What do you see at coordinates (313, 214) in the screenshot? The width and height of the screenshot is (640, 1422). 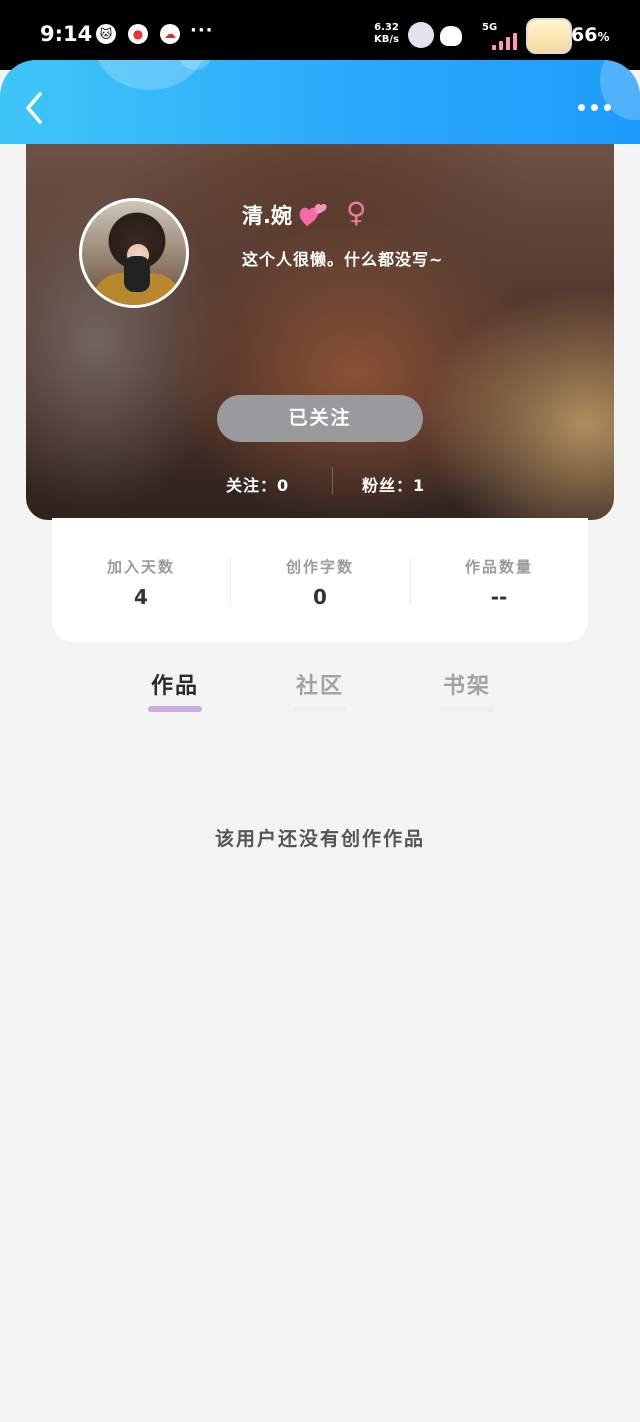 I see `two-hearts-icon` at bounding box center [313, 214].